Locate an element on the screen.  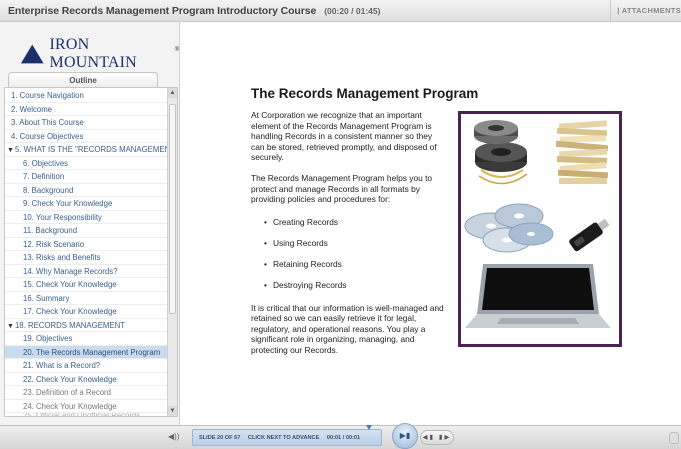
outline-item: 7. Definition is located at coordinates (86, 177).